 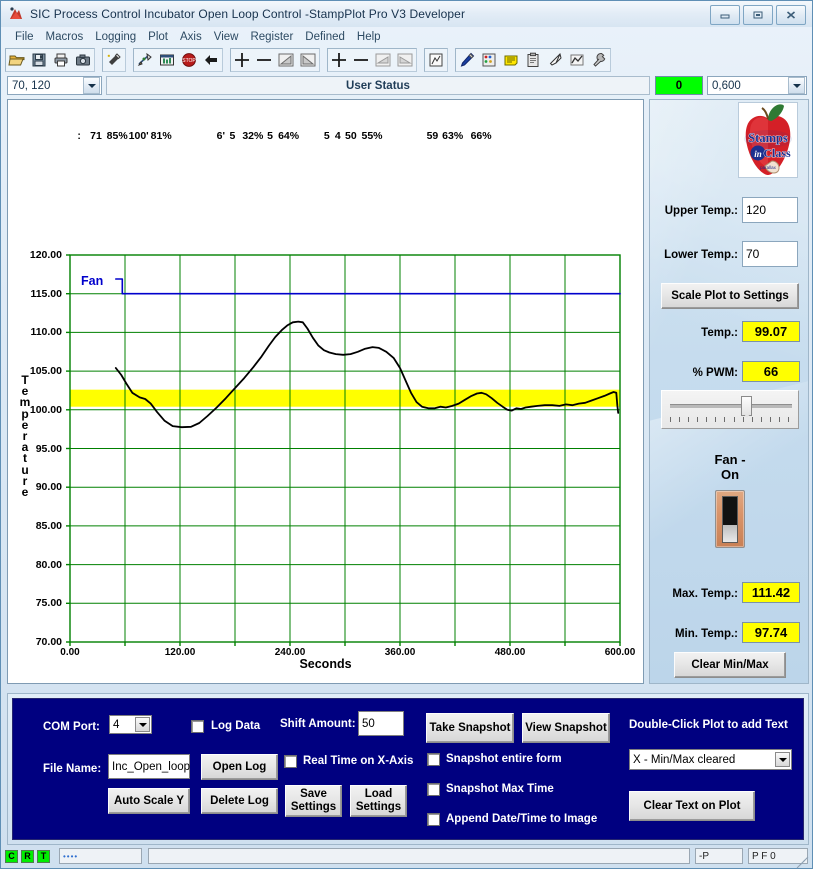 What do you see at coordinates (746, 407) in the screenshot?
I see `slider-thumb` at bounding box center [746, 407].